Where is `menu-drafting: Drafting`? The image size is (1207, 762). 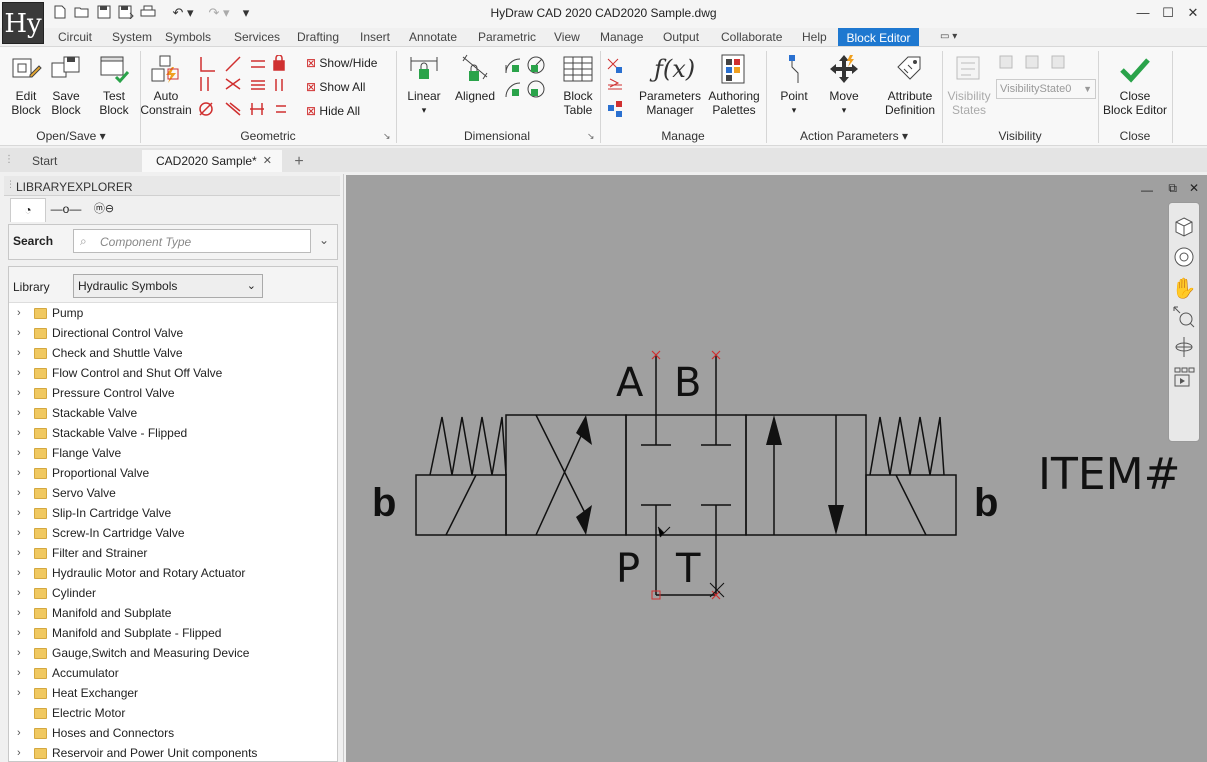 menu-drafting: Drafting is located at coordinates (318, 37).